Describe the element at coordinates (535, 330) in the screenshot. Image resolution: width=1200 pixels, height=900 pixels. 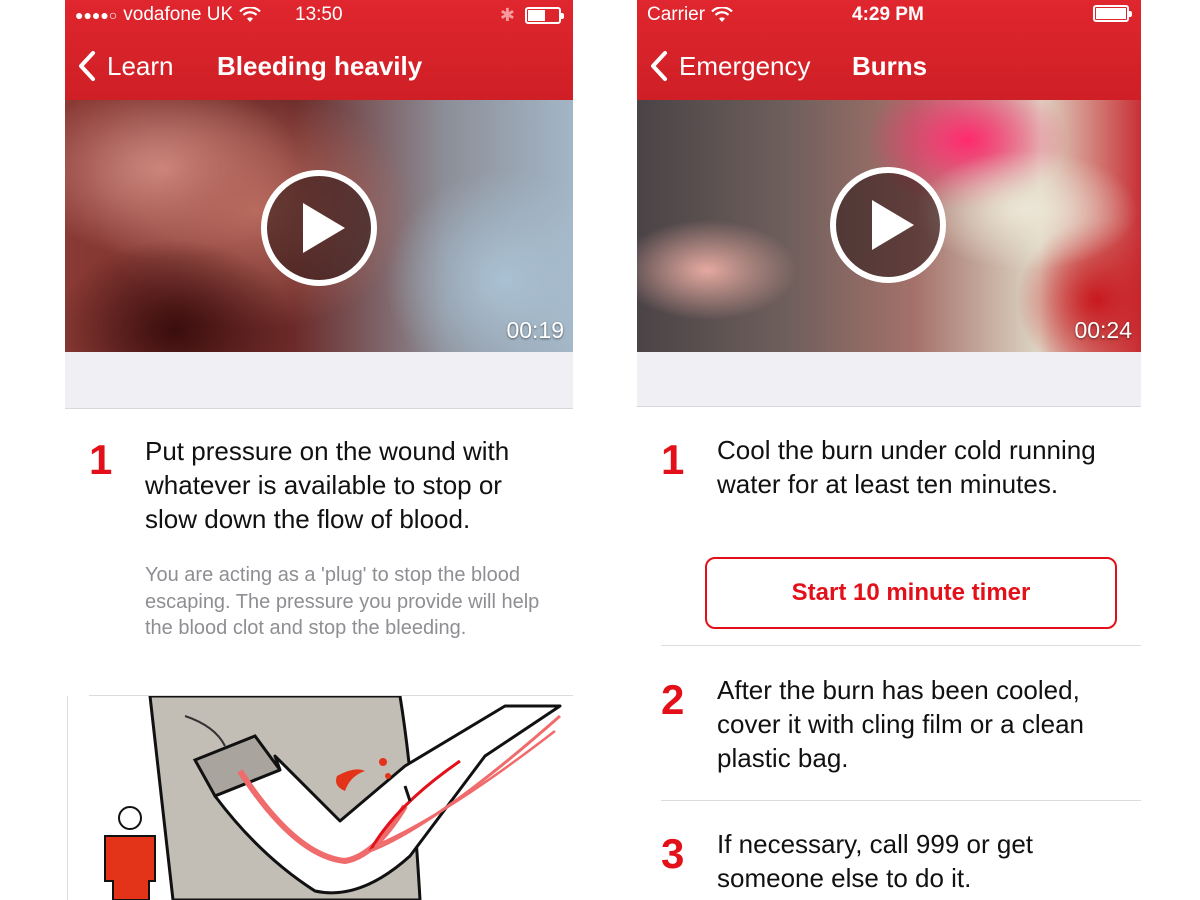
I see `video-duration: 00:19` at that location.